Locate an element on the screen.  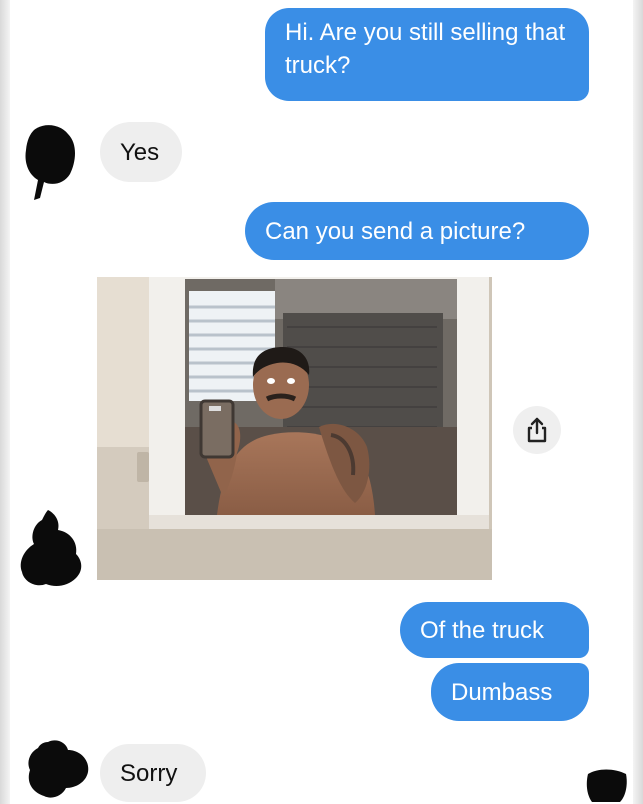
message-text: Dumbass is located at coordinates (502, 692).